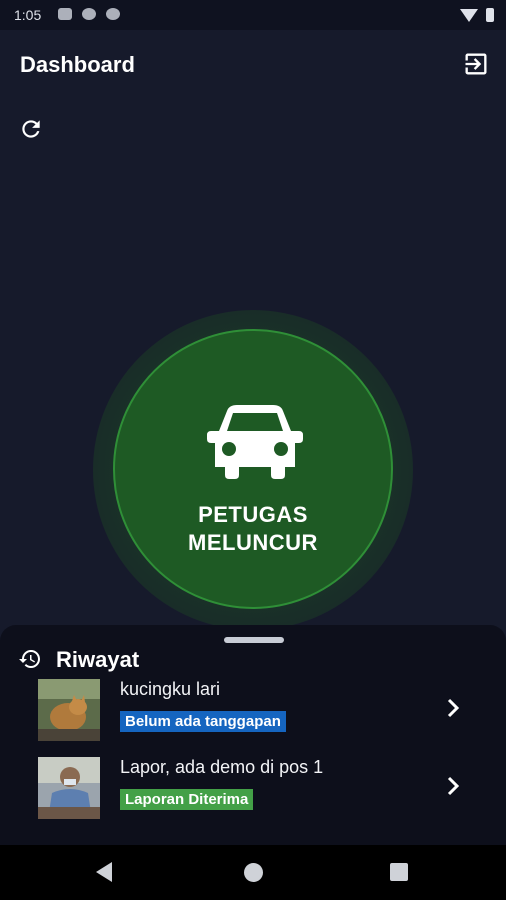 The image size is (506, 900). What do you see at coordinates (113, 14) in the screenshot?
I see `sync-icon` at bounding box center [113, 14].